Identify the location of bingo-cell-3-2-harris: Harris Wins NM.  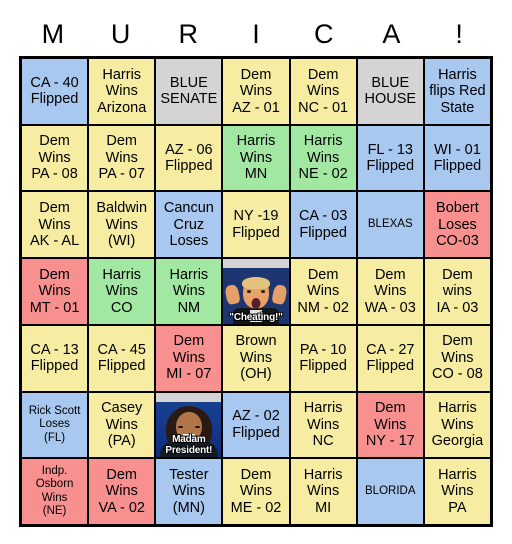
(189, 291).